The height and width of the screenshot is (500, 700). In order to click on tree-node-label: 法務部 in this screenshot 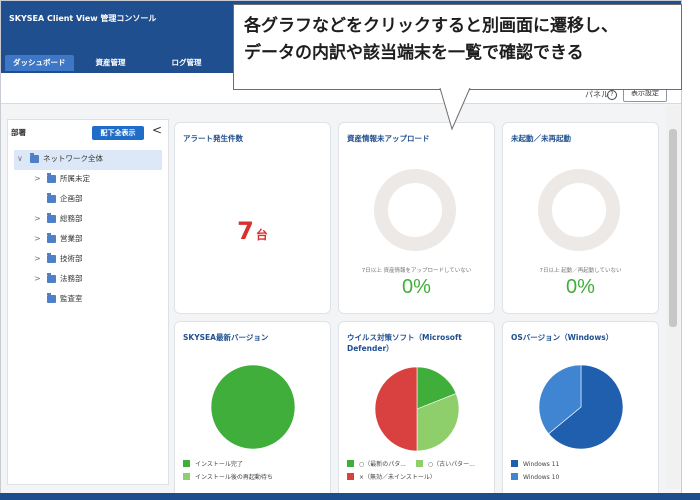, I will do `click(71, 278)`.